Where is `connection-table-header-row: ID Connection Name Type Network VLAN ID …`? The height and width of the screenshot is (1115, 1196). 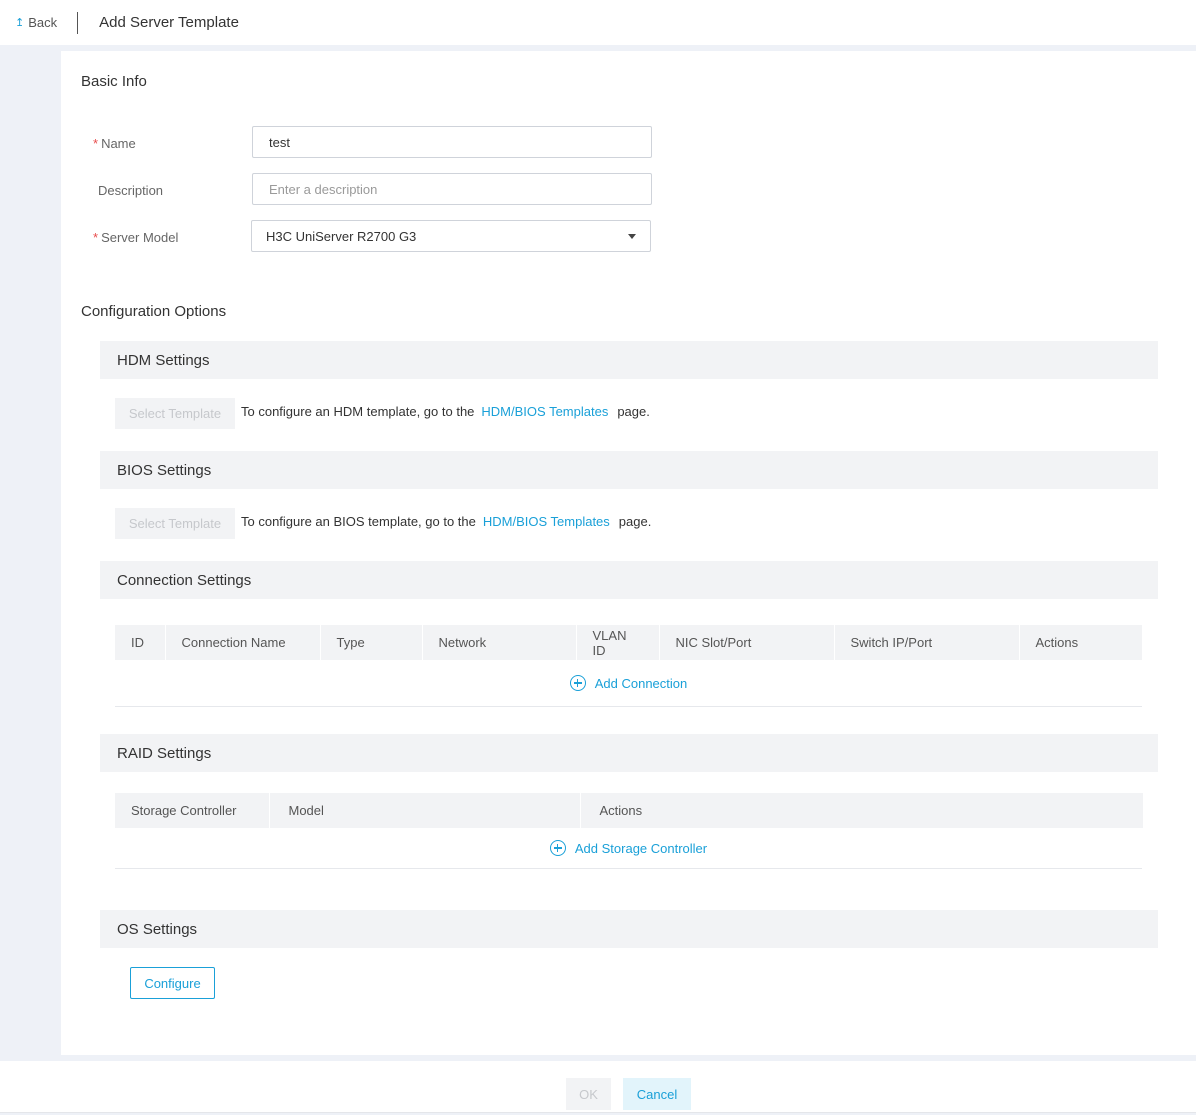 connection-table-header-row: ID Connection Name Type Network VLAN ID … is located at coordinates (628, 642).